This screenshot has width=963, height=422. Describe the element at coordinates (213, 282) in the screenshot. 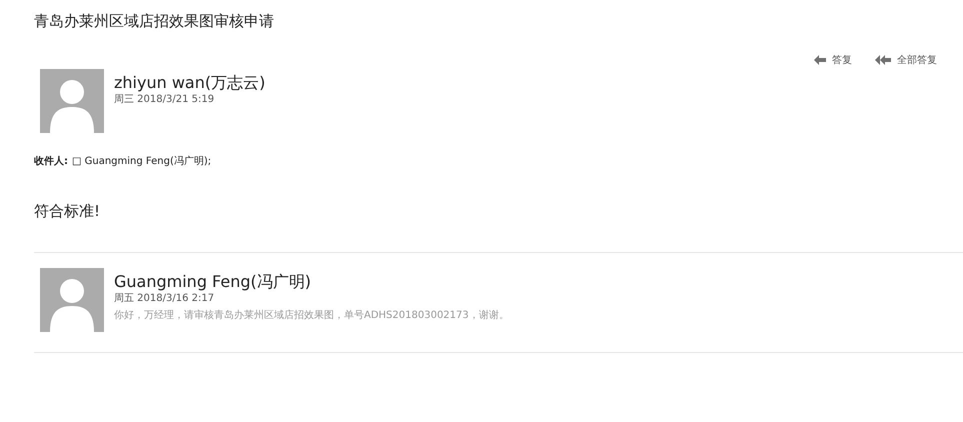

I see `sender-name: Guangming Feng(冯广明)` at that location.